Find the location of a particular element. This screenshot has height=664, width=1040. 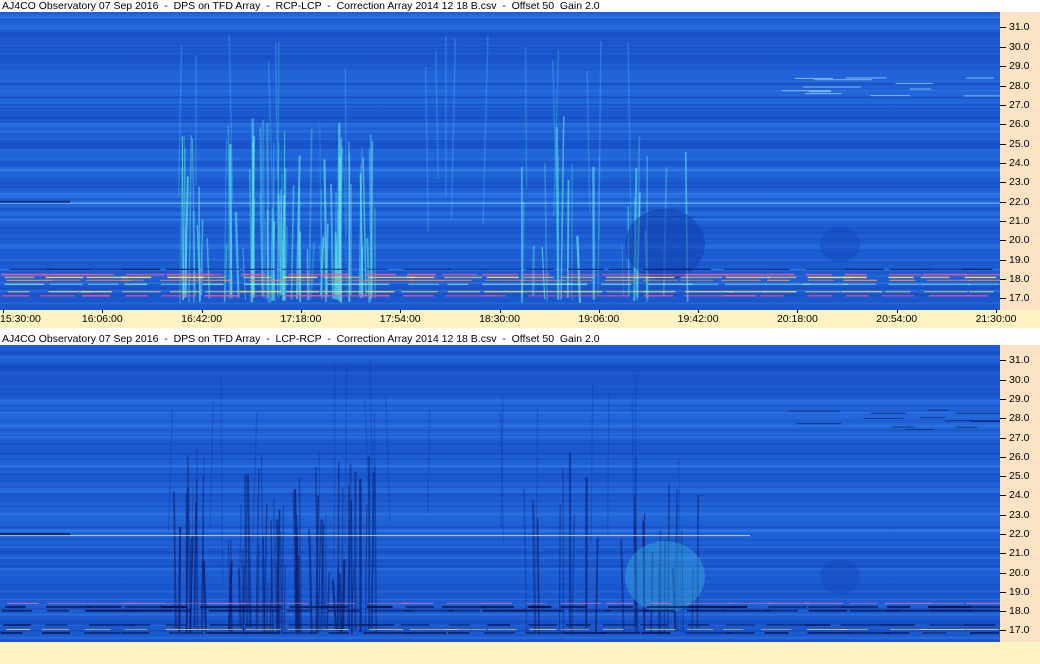

time-tick-label: 20:18:00 is located at coordinates (797, 319).